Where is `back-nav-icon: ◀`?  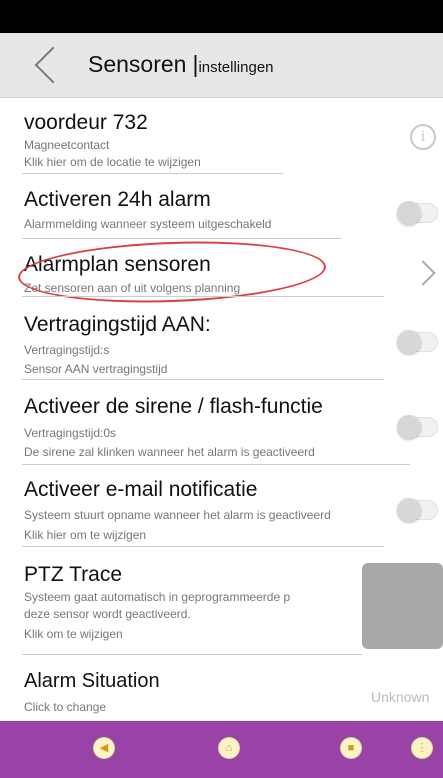 back-nav-icon: ◀ is located at coordinates (104, 748).